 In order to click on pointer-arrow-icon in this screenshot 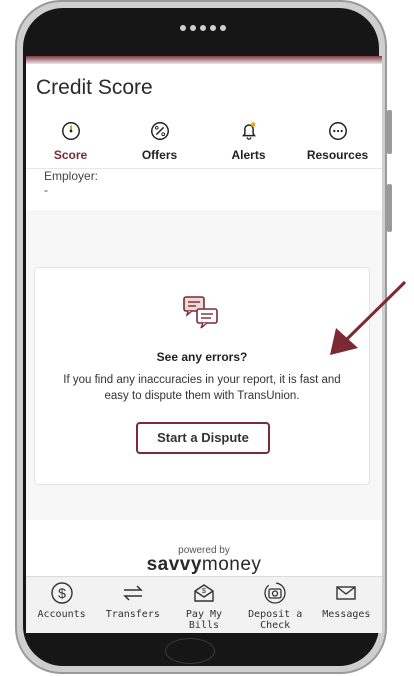, I will do `click(368, 317)`.